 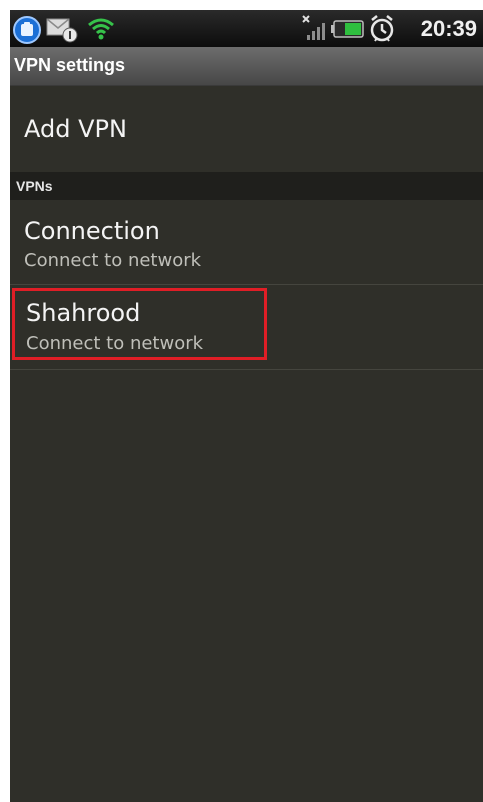 I want to click on wifi-icon, so click(x=101, y=31).